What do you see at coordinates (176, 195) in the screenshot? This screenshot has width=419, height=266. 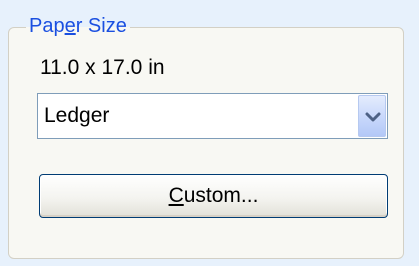 I see `custom-button-mnemonic: C` at bounding box center [176, 195].